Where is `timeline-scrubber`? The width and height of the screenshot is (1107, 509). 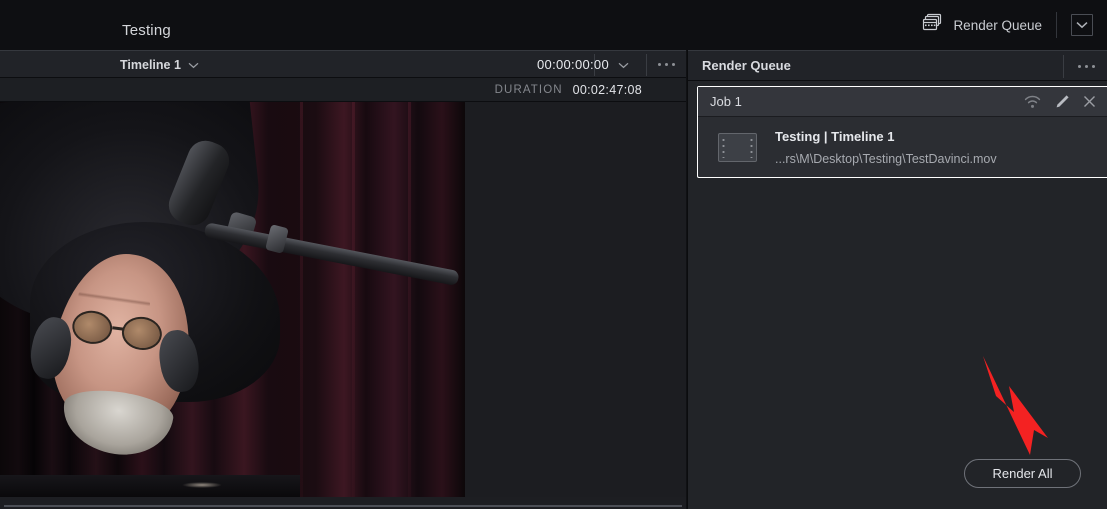 timeline-scrubber is located at coordinates (343, 504).